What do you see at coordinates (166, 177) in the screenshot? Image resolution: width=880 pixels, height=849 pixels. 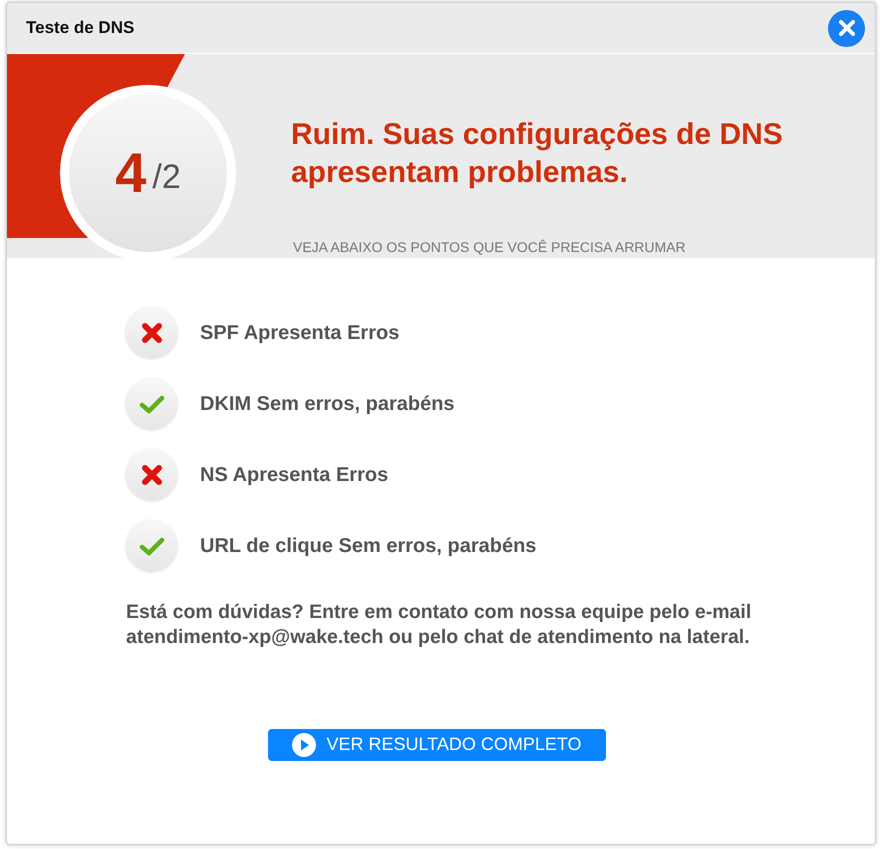 I see `score-total: /2` at bounding box center [166, 177].